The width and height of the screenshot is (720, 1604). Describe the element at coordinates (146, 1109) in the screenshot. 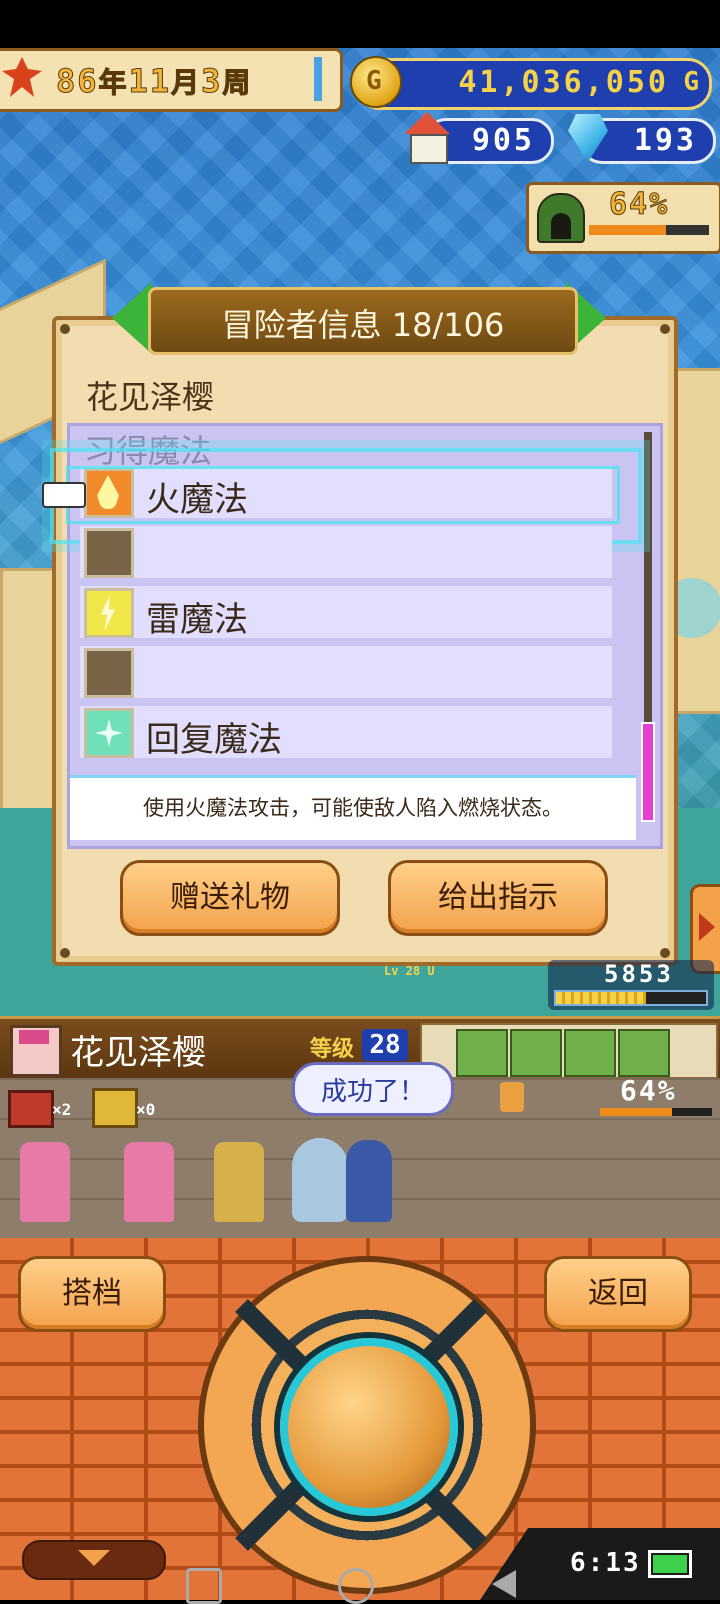

I see `gold-chest-count: ×0` at that location.